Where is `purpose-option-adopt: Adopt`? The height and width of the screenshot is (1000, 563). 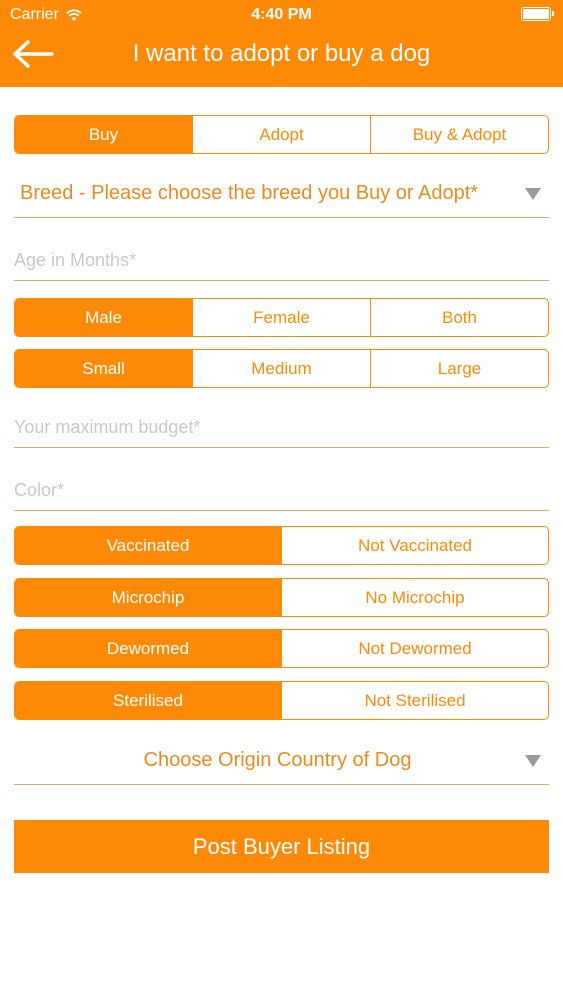
purpose-option-adopt: Adopt is located at coordinates (281, 134).